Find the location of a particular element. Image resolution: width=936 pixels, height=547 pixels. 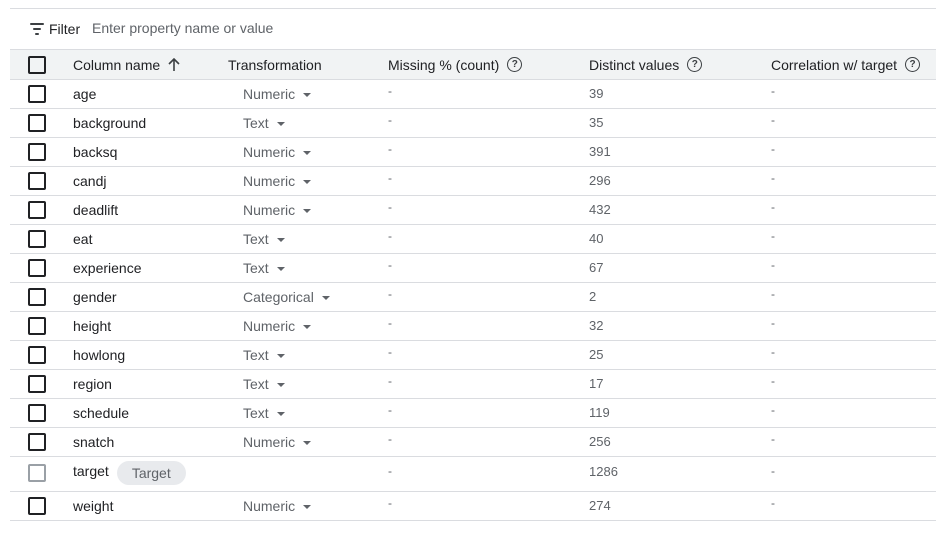

column-name-cell: background is located at coordinates (109, 123).